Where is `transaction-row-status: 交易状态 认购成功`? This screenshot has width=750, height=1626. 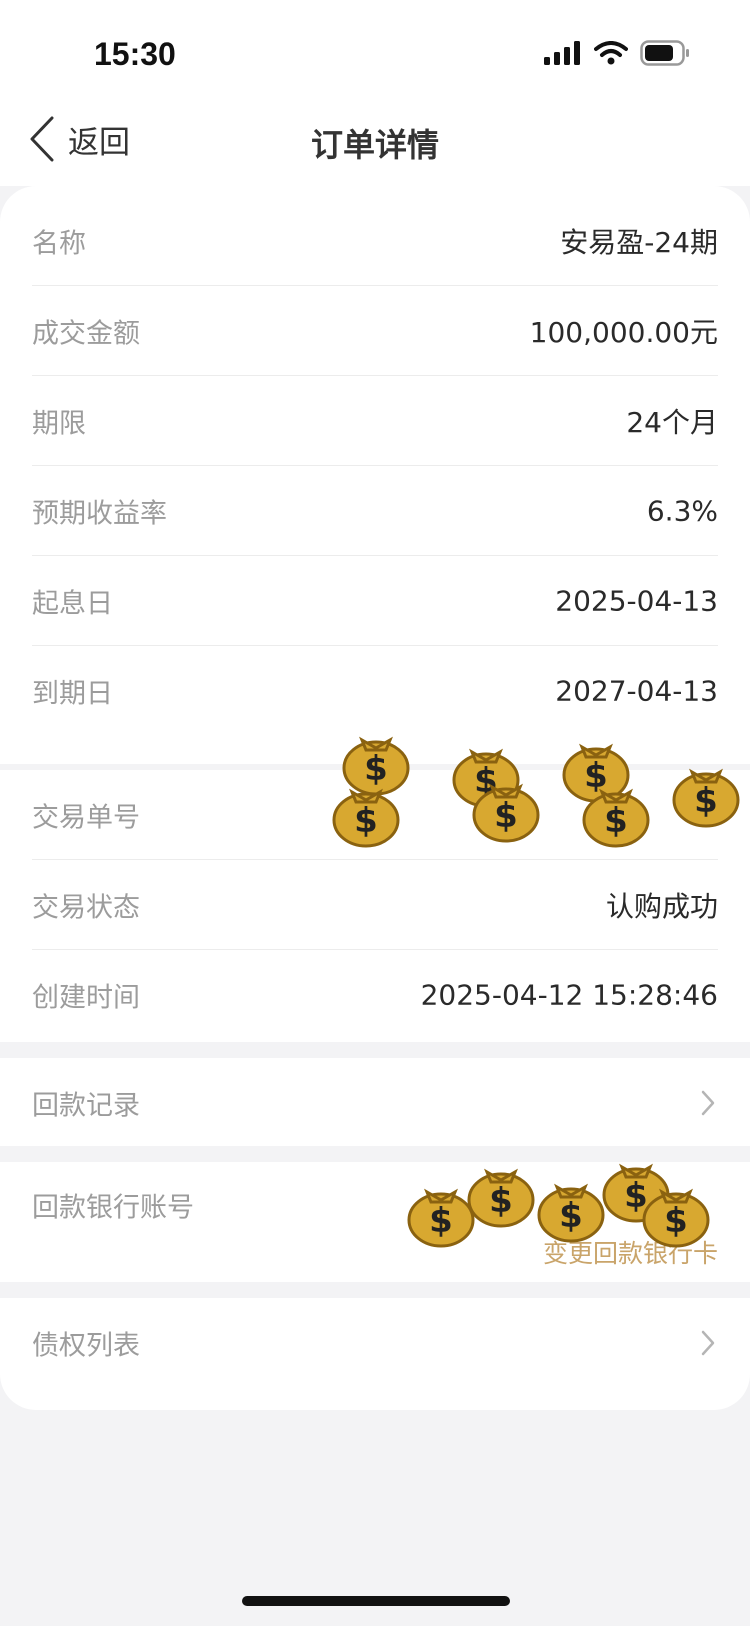
transaction-row-status: 交易状态 认购成功 is located at coordinates (375, 905).